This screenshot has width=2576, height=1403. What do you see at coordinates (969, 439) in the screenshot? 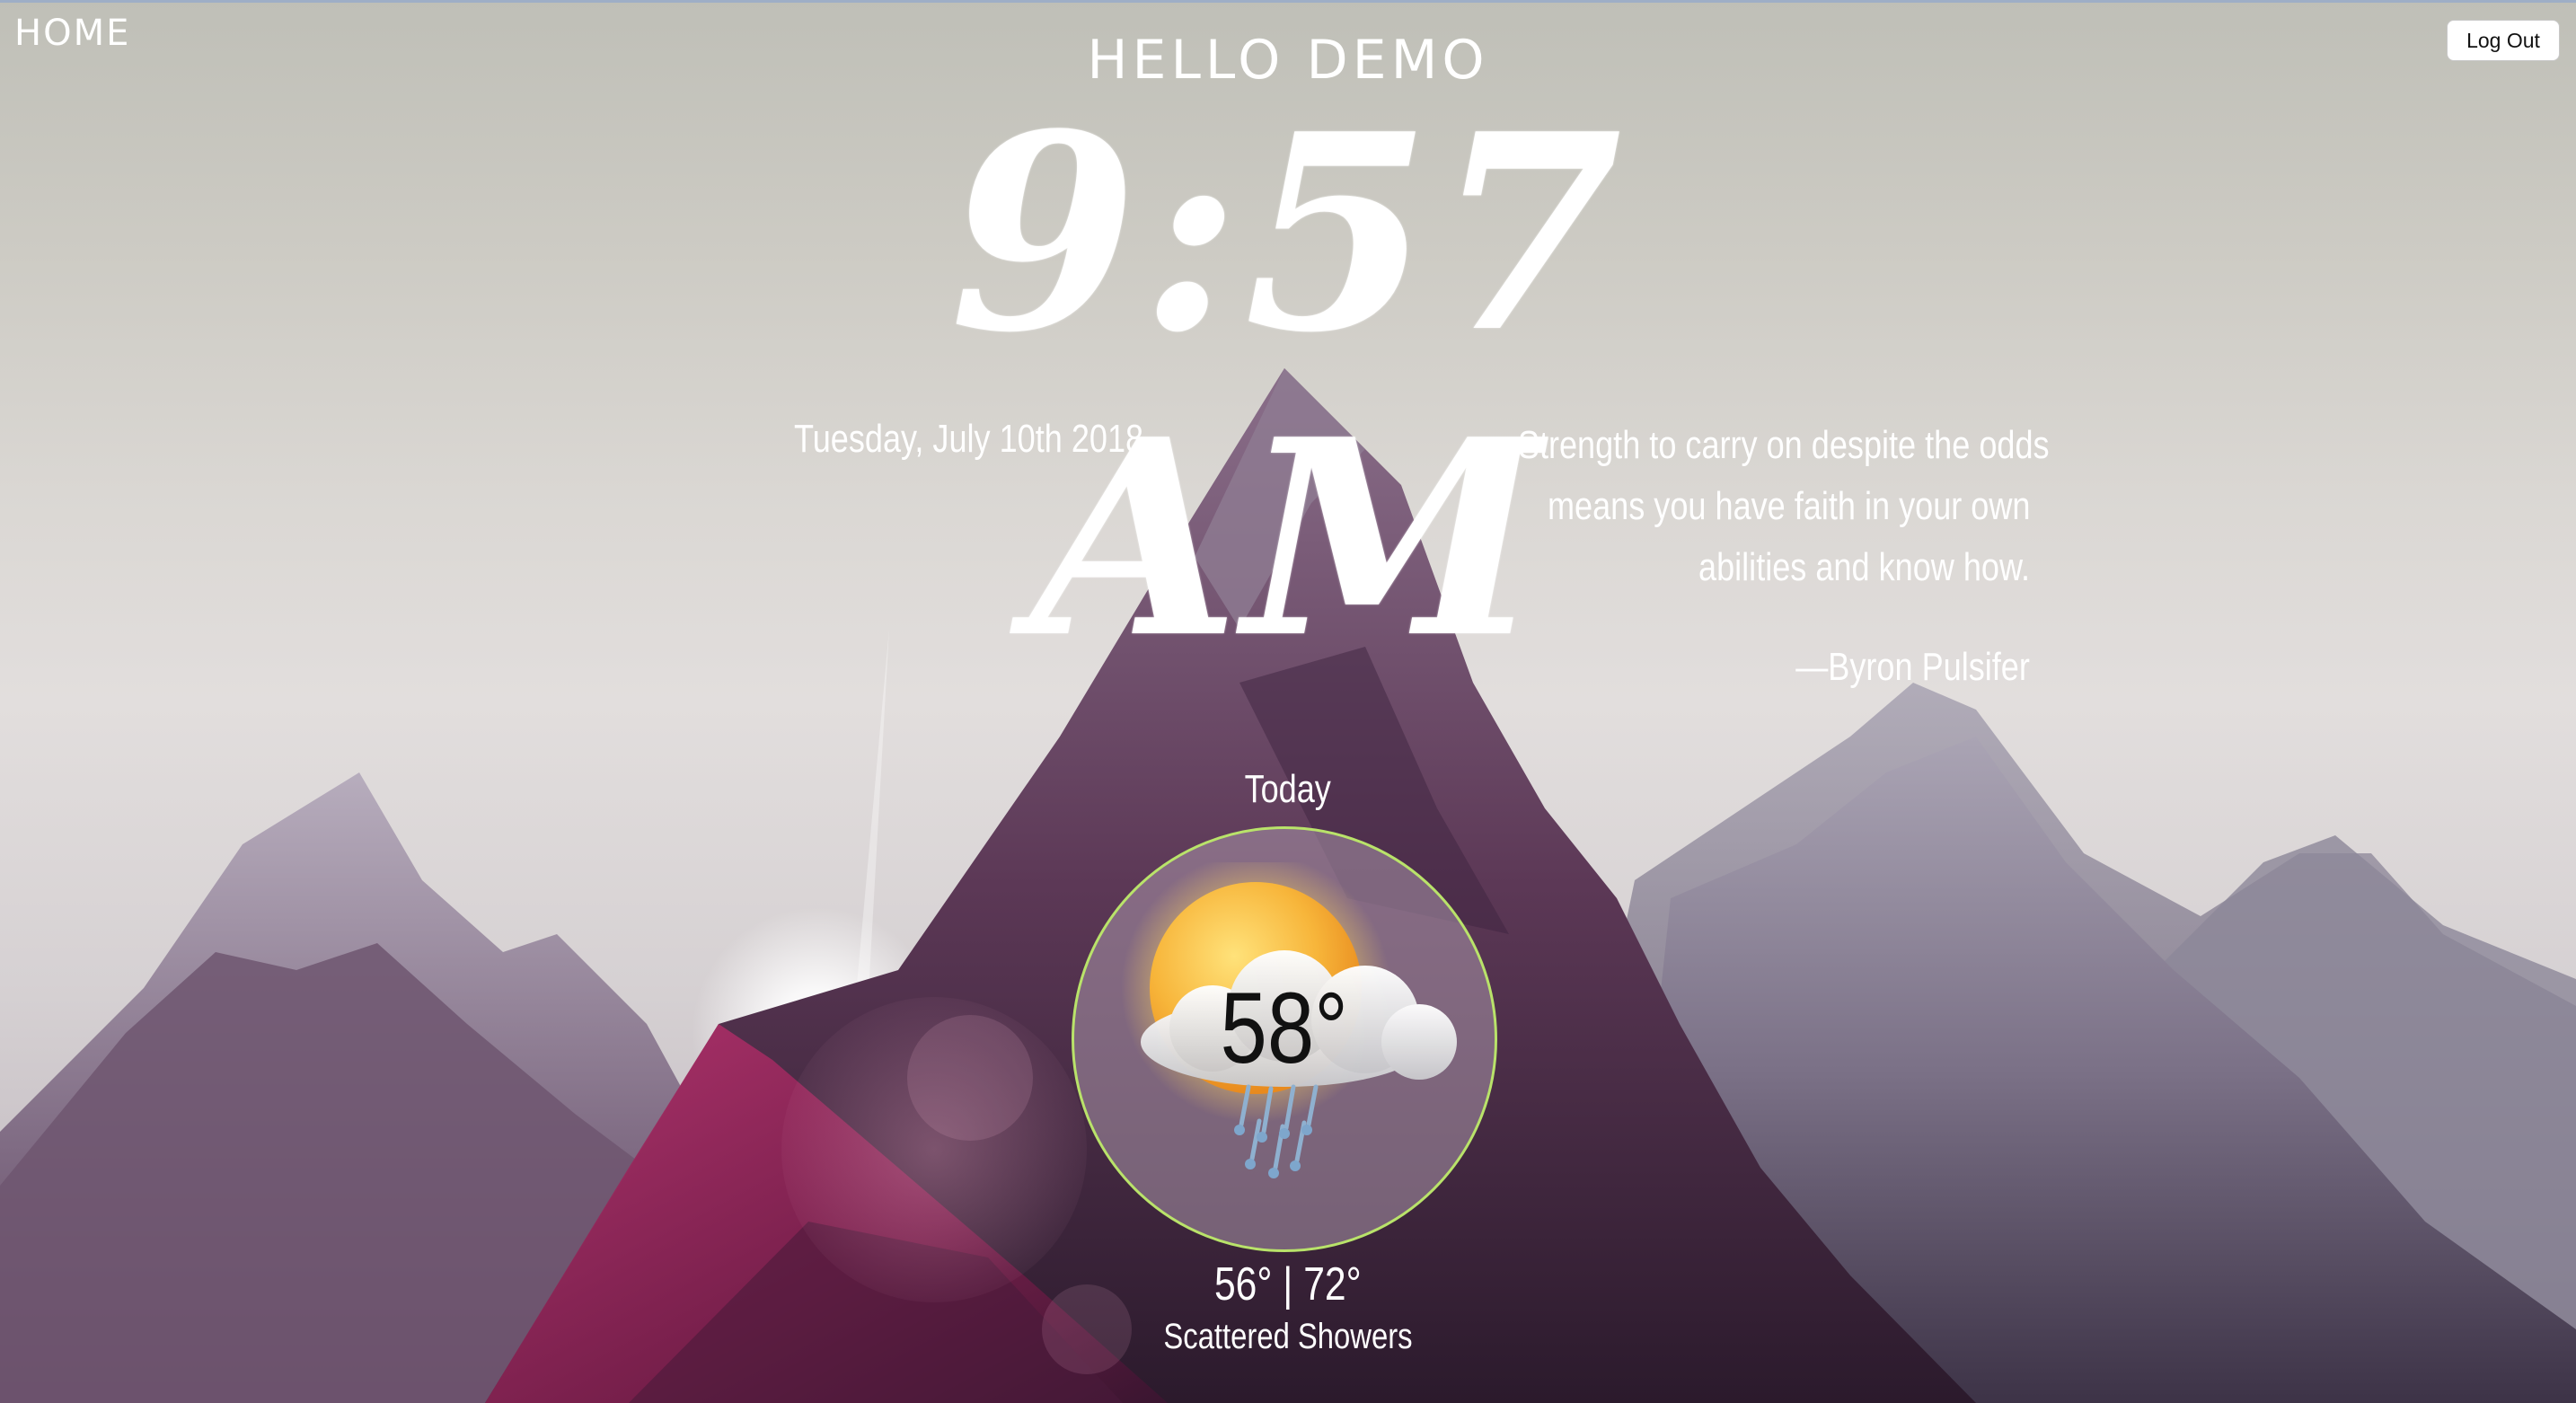
I see `current-date: Tuesday, July 10th 2018` at bounding box center [969, 439].